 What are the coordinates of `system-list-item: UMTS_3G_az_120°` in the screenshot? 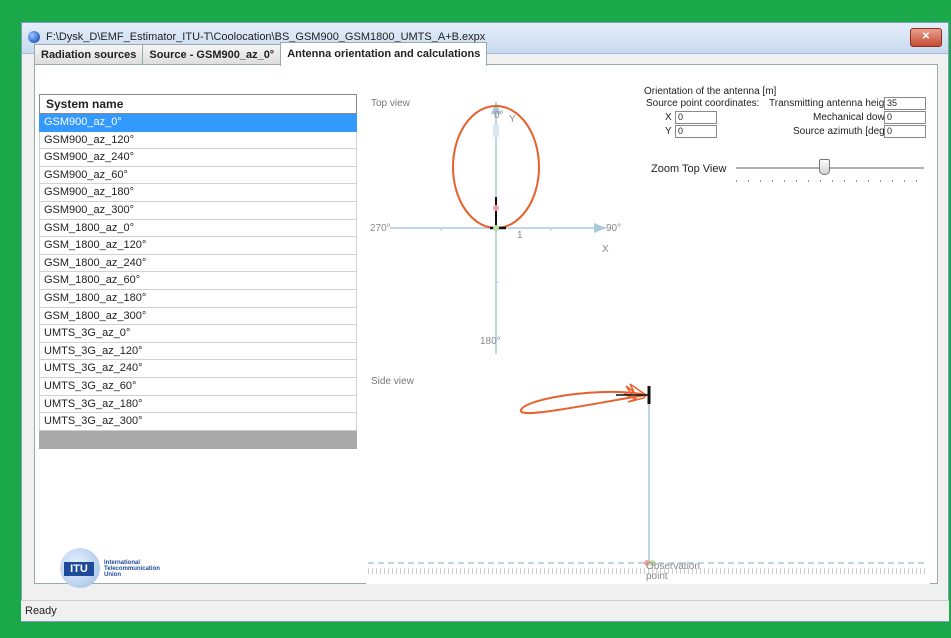 It's located at (198, 351).